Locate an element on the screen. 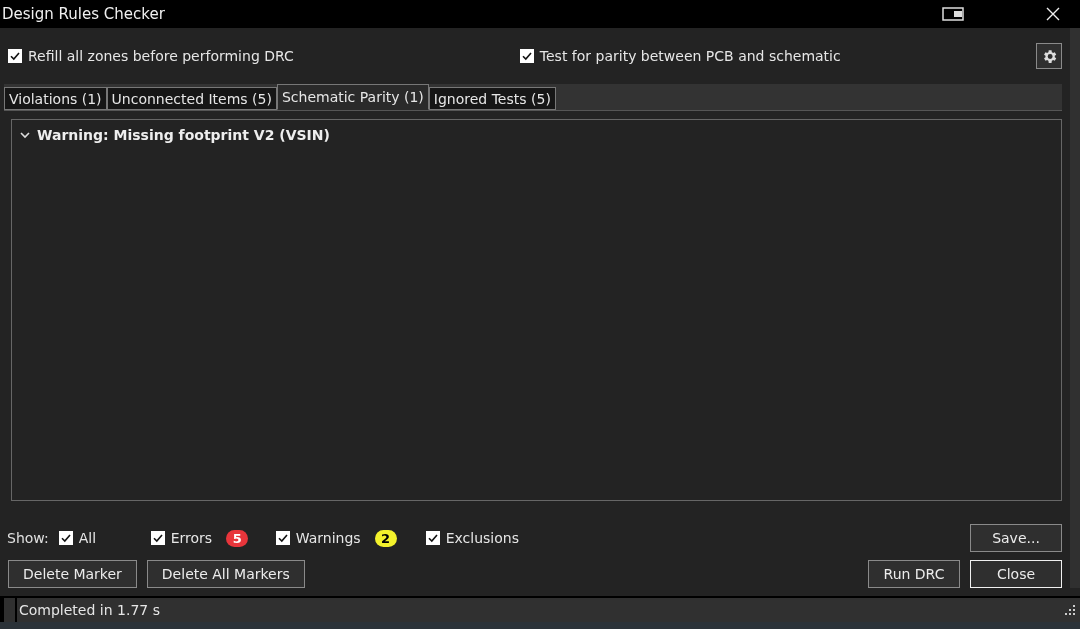 The image size is (1080, 629). button: Run DRC is located at coordinates (914, 574).